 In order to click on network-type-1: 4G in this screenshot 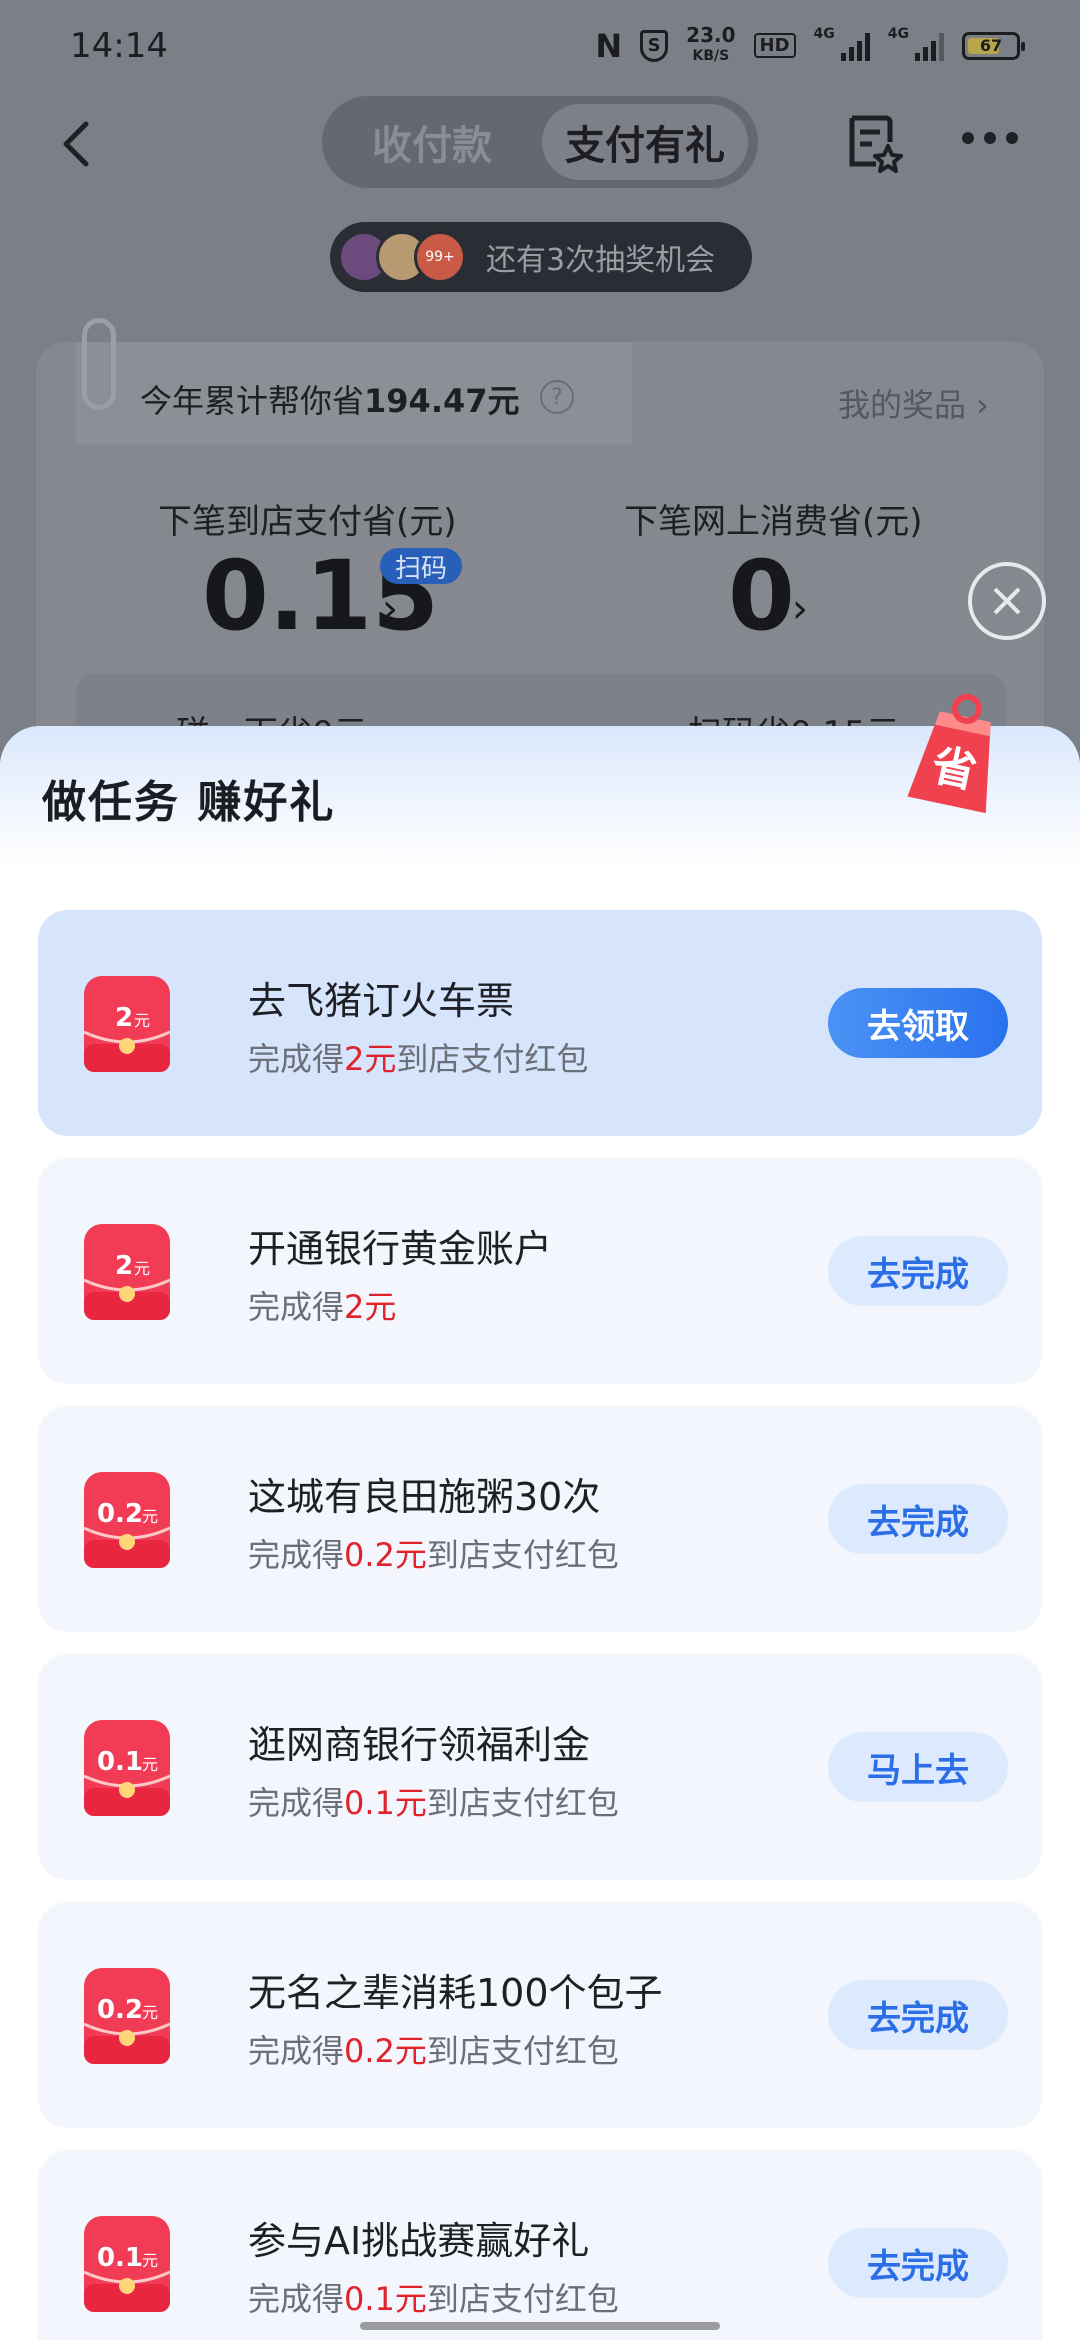, I will do `click(824, 34)`.